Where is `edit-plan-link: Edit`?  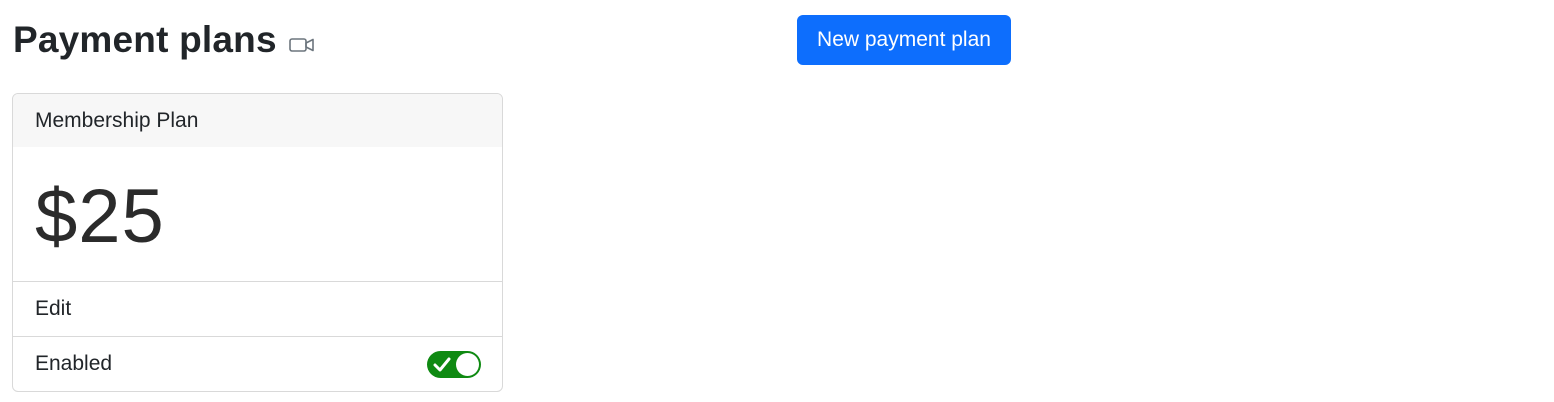
edit-plan-link: Edit is located at coordinates (257, 309).